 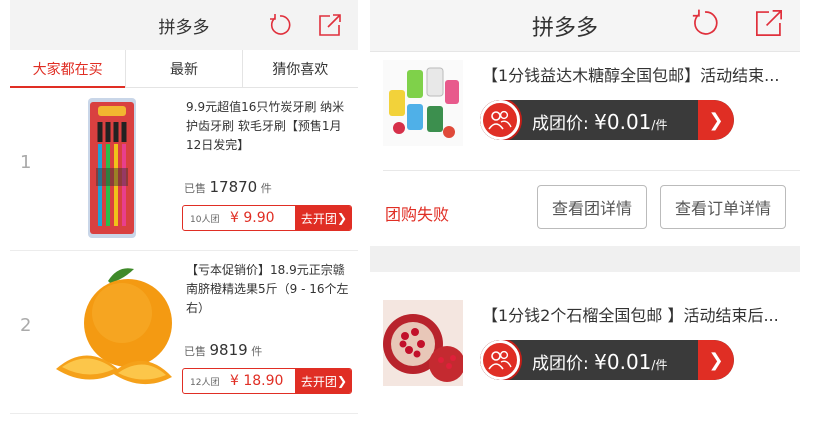 I want to click on open-group-button: 12人团 ¥ 18.90 去开团 ❯, so click(x=267, y=381).